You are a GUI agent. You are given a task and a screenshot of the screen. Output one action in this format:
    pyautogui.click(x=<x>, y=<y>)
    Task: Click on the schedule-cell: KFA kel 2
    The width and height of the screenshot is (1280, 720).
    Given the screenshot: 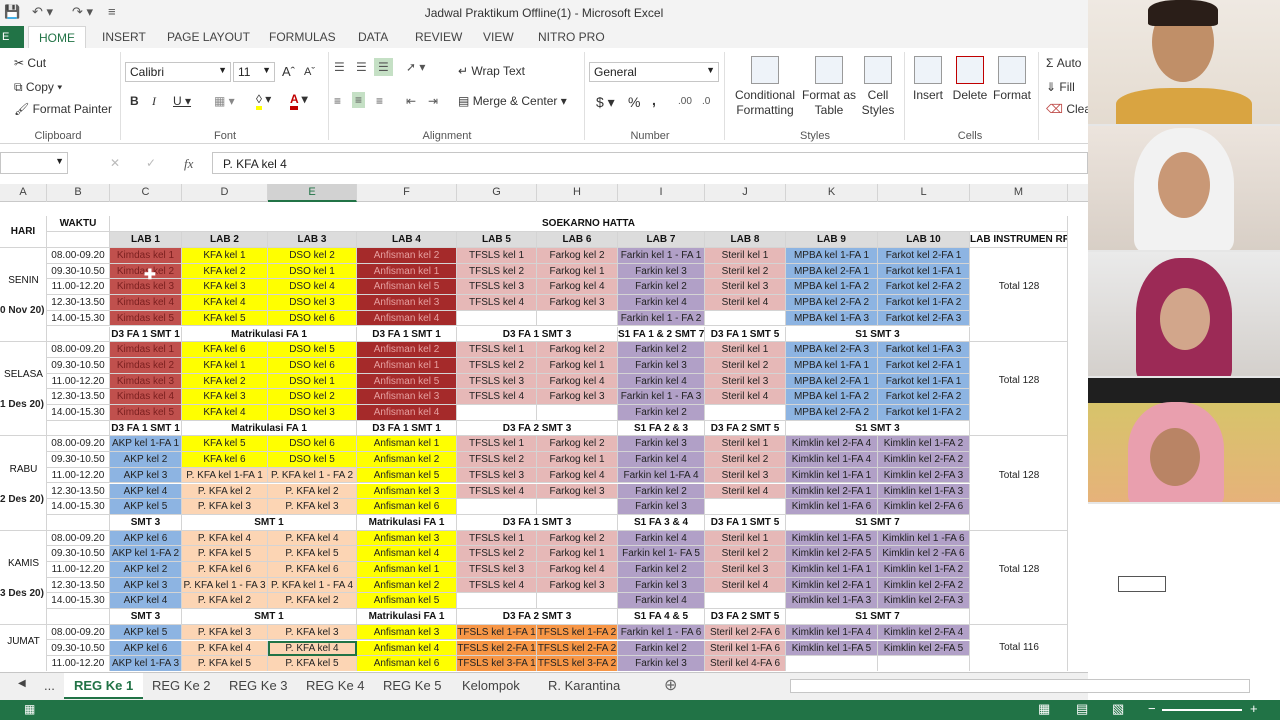 What is the action you would take?
    pyautogui.click(x=225, y=271)
    